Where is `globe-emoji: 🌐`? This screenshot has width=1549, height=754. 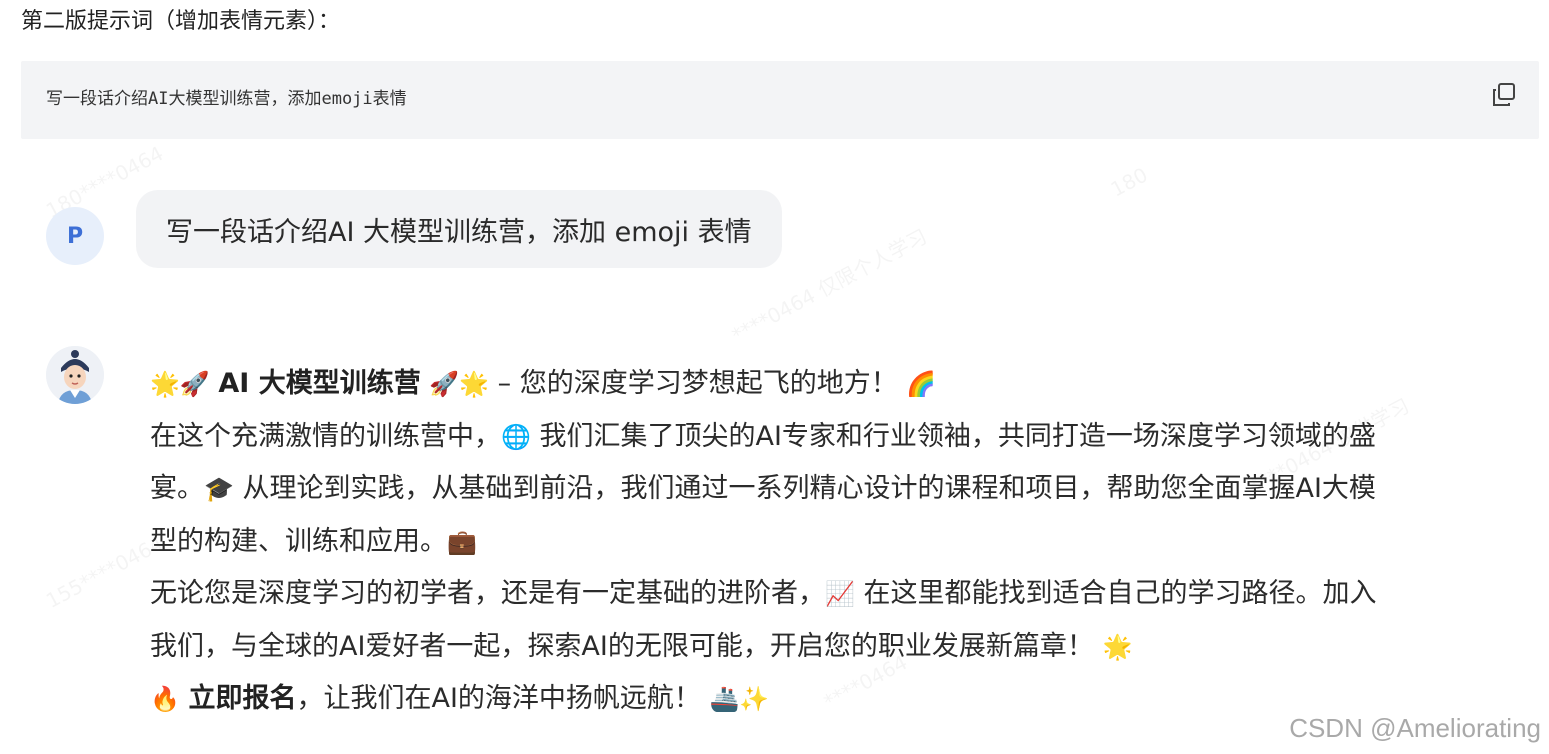
globe-emoji: 🌐 is located at coordinates (516, 436).